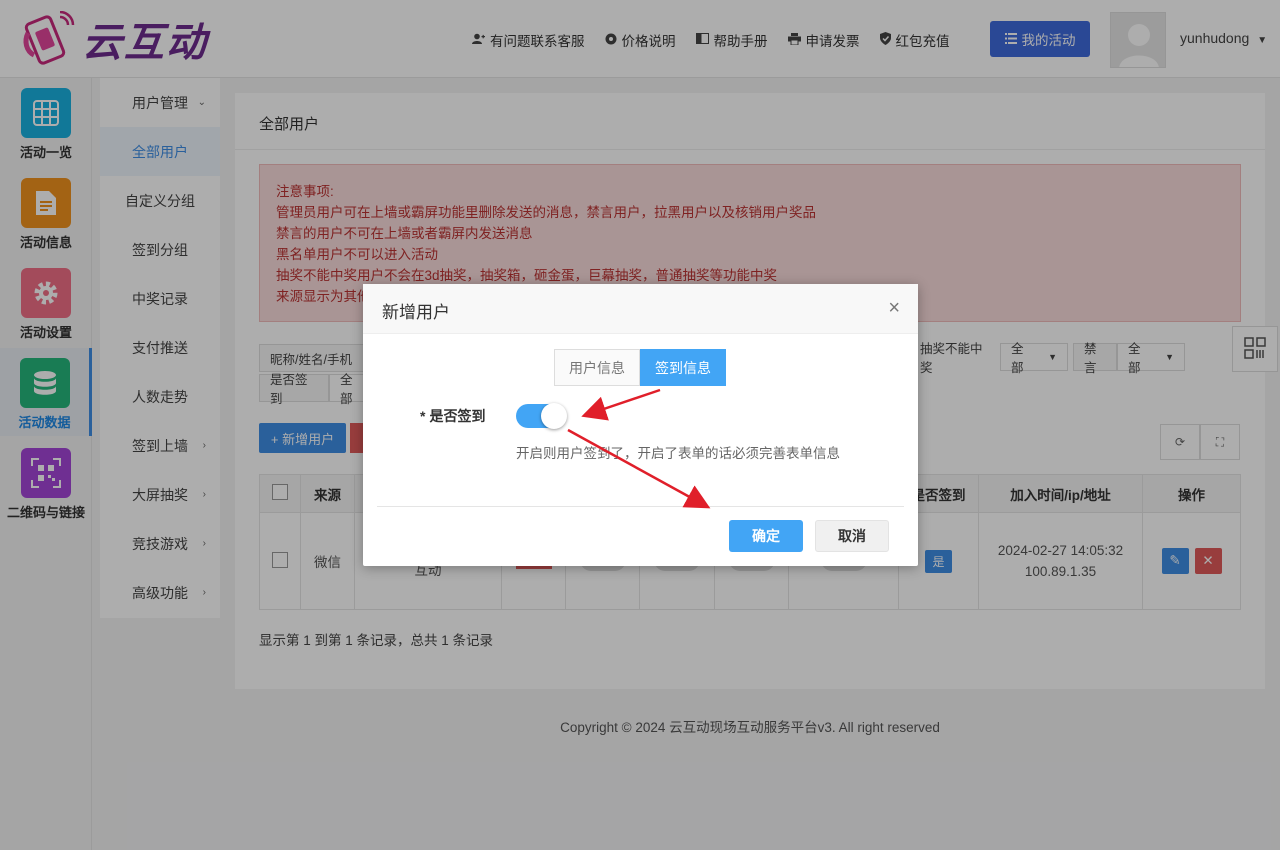 The height and width of the screenshot is (850, 1280). Describe the element at coordinates (766, 536) in the screenshot. I see `confirm-button: 确定` at that location.